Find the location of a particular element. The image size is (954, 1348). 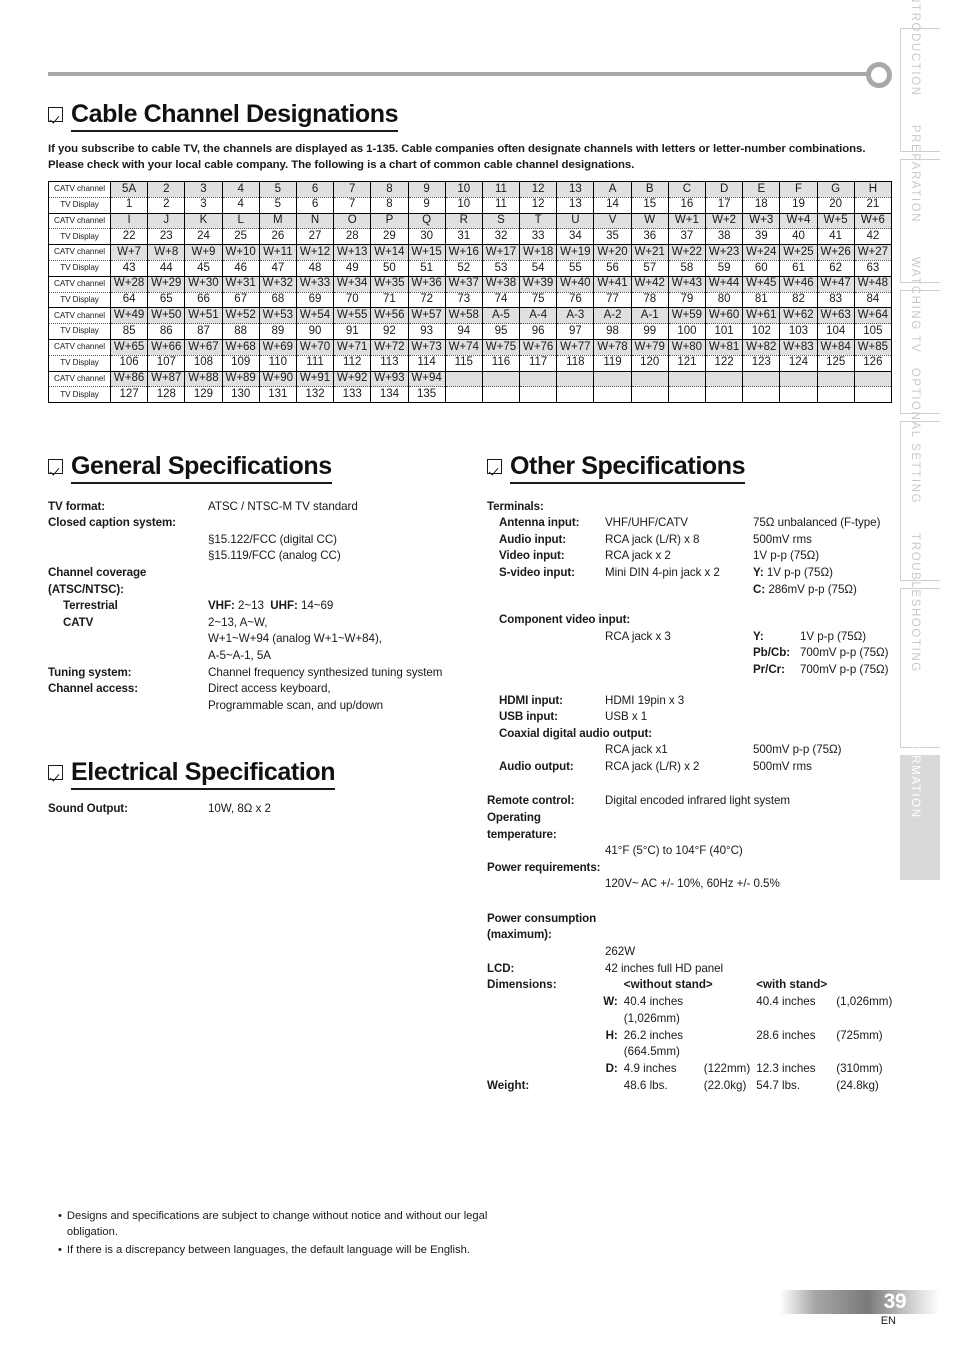

dimensions-col1-header: <without stand> is located at coordinates (668, 985).